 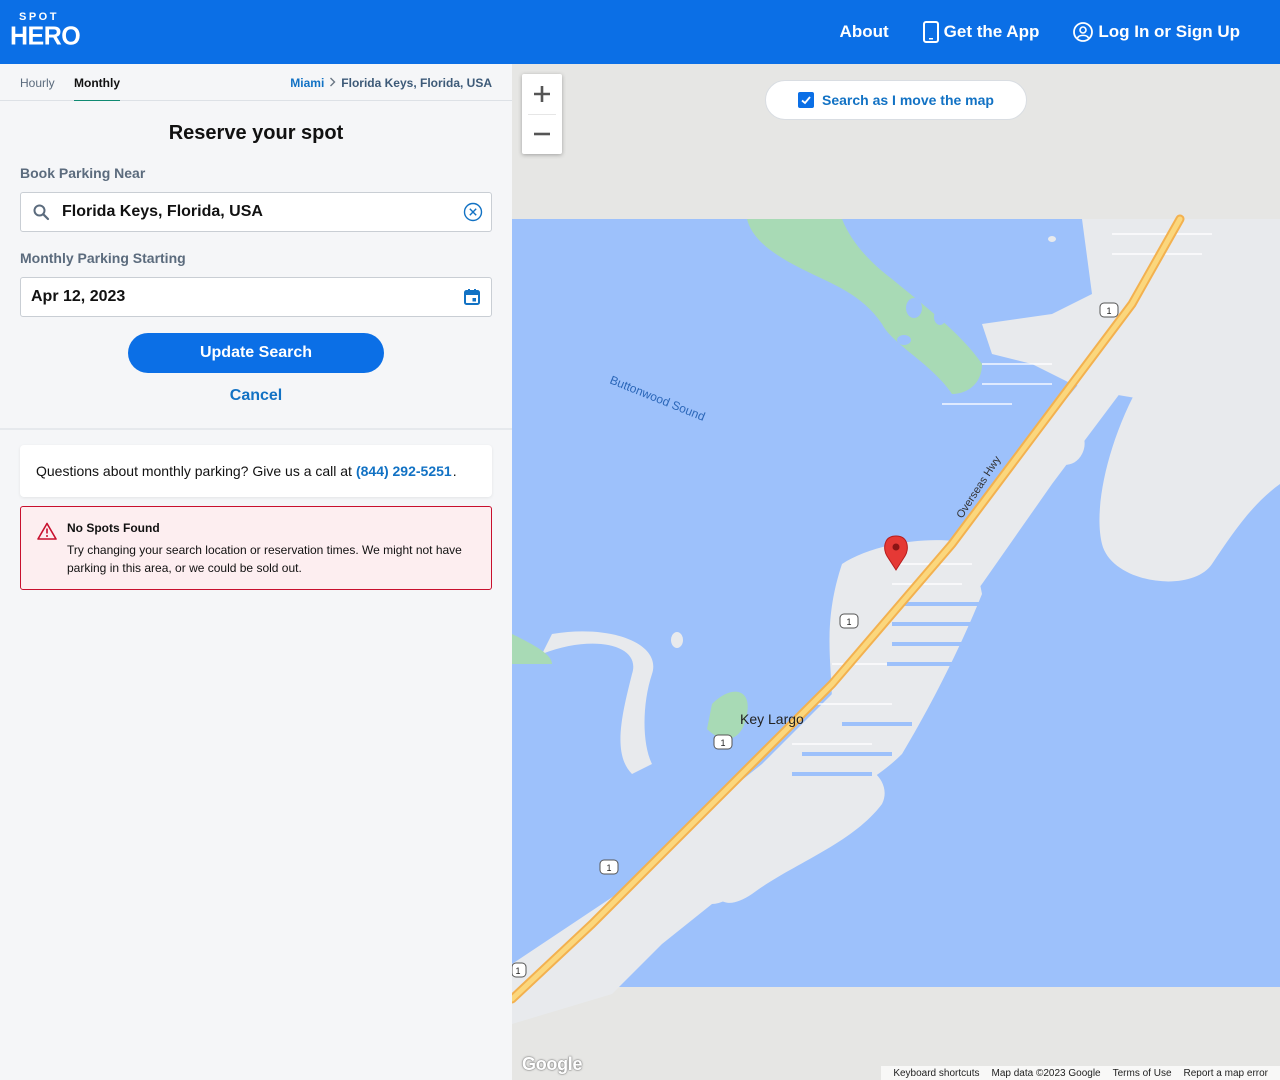 What do you see at coordinates (991, 31) in the screenshot?
I see `nav-get-app-label: Get the App` at bounding box center [991, 31].